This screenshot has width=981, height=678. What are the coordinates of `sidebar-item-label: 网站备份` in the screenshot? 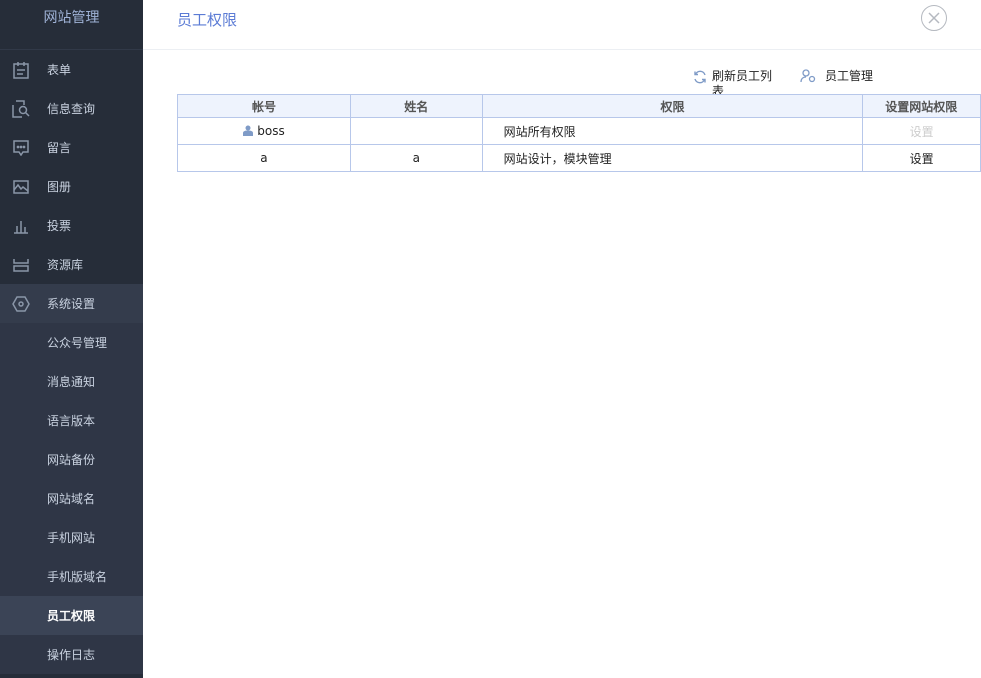 It's located at (71, 460).